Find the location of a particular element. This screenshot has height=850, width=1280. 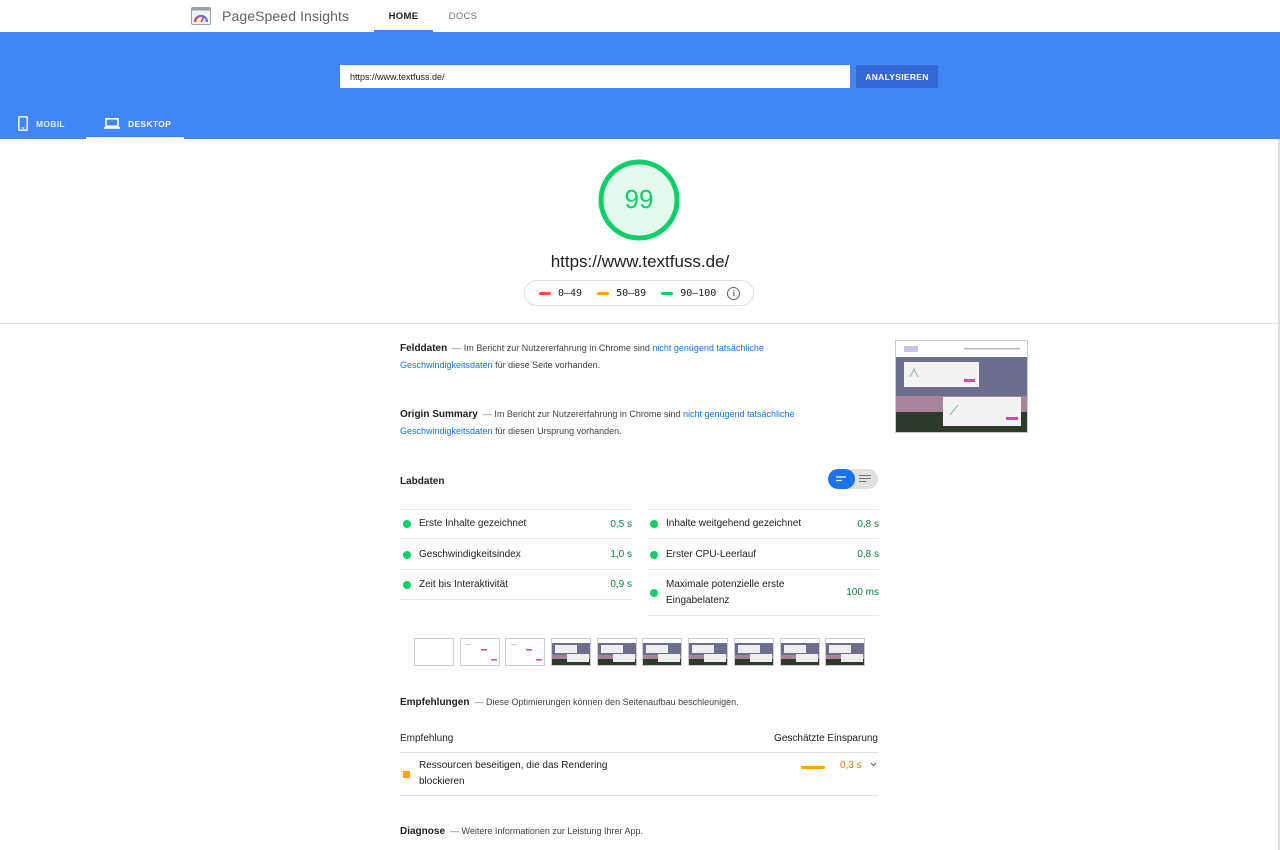

origin-summary-text-end: für diesen Ursprung vorhanden. is located at coordinates (558, 431).